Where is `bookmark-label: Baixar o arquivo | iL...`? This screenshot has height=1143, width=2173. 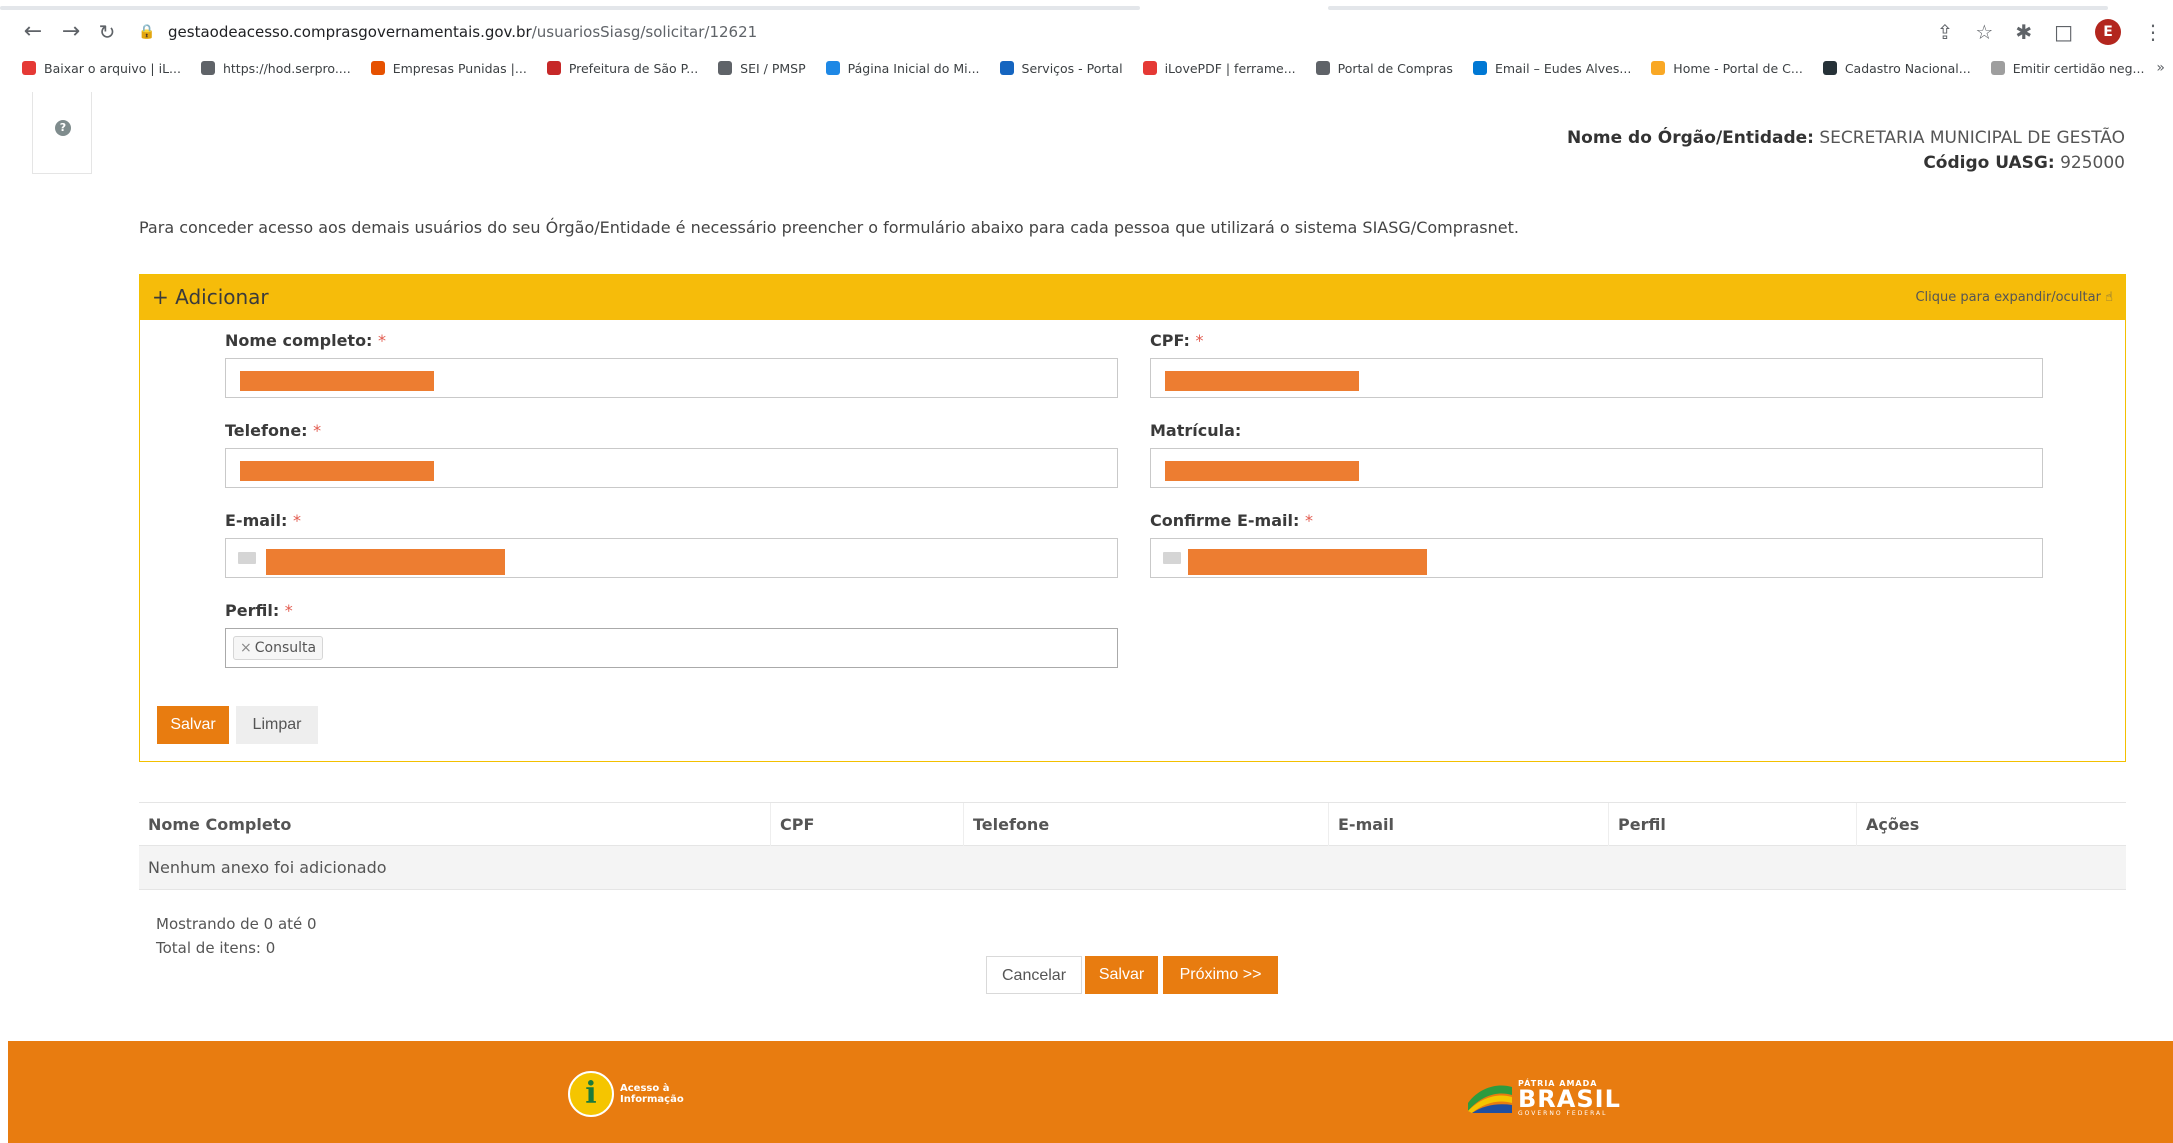 bookmark-label: Baixar o arquivo | iL... is located at coordinates (112, 68).